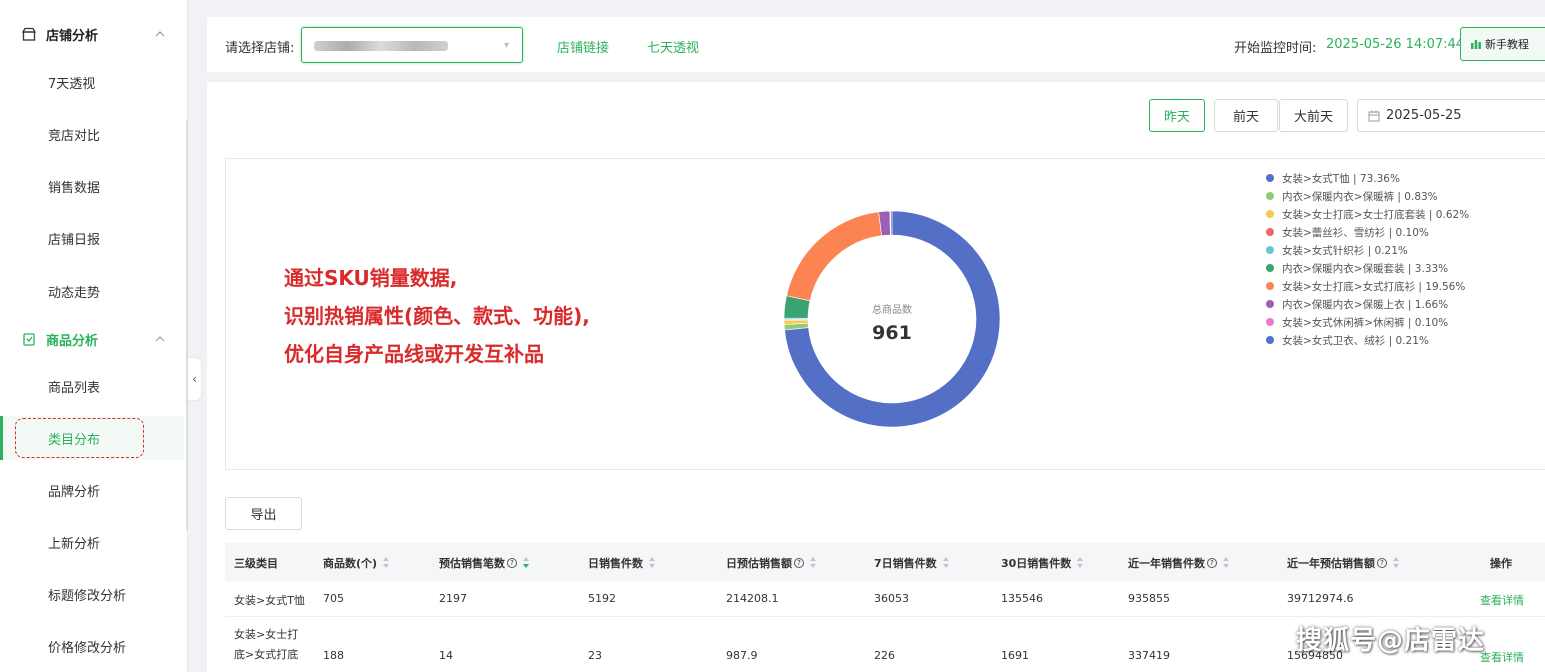 Image resolution: width=1545 pixels, height=672 pixels. I want to click on date-picker: 2025-05-25, so click(1451, 115).